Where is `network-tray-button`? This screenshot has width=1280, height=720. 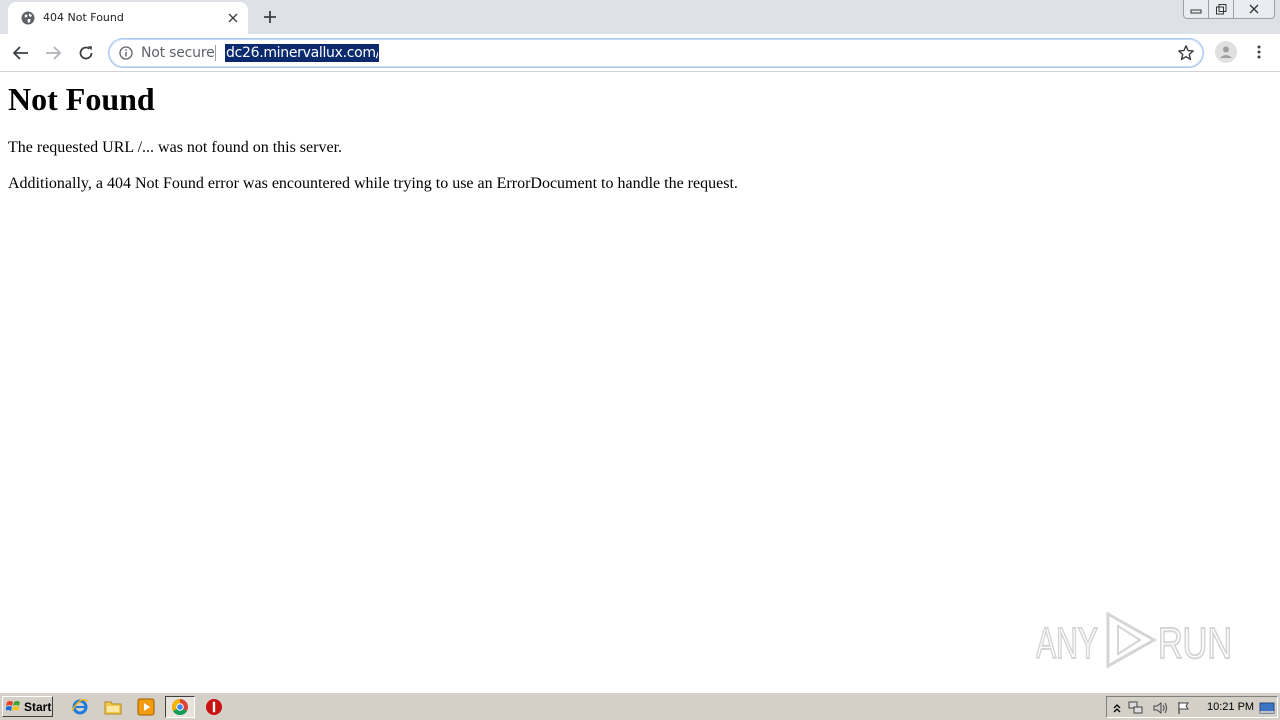 network-tray-button is located at coordinates (1136, 708).